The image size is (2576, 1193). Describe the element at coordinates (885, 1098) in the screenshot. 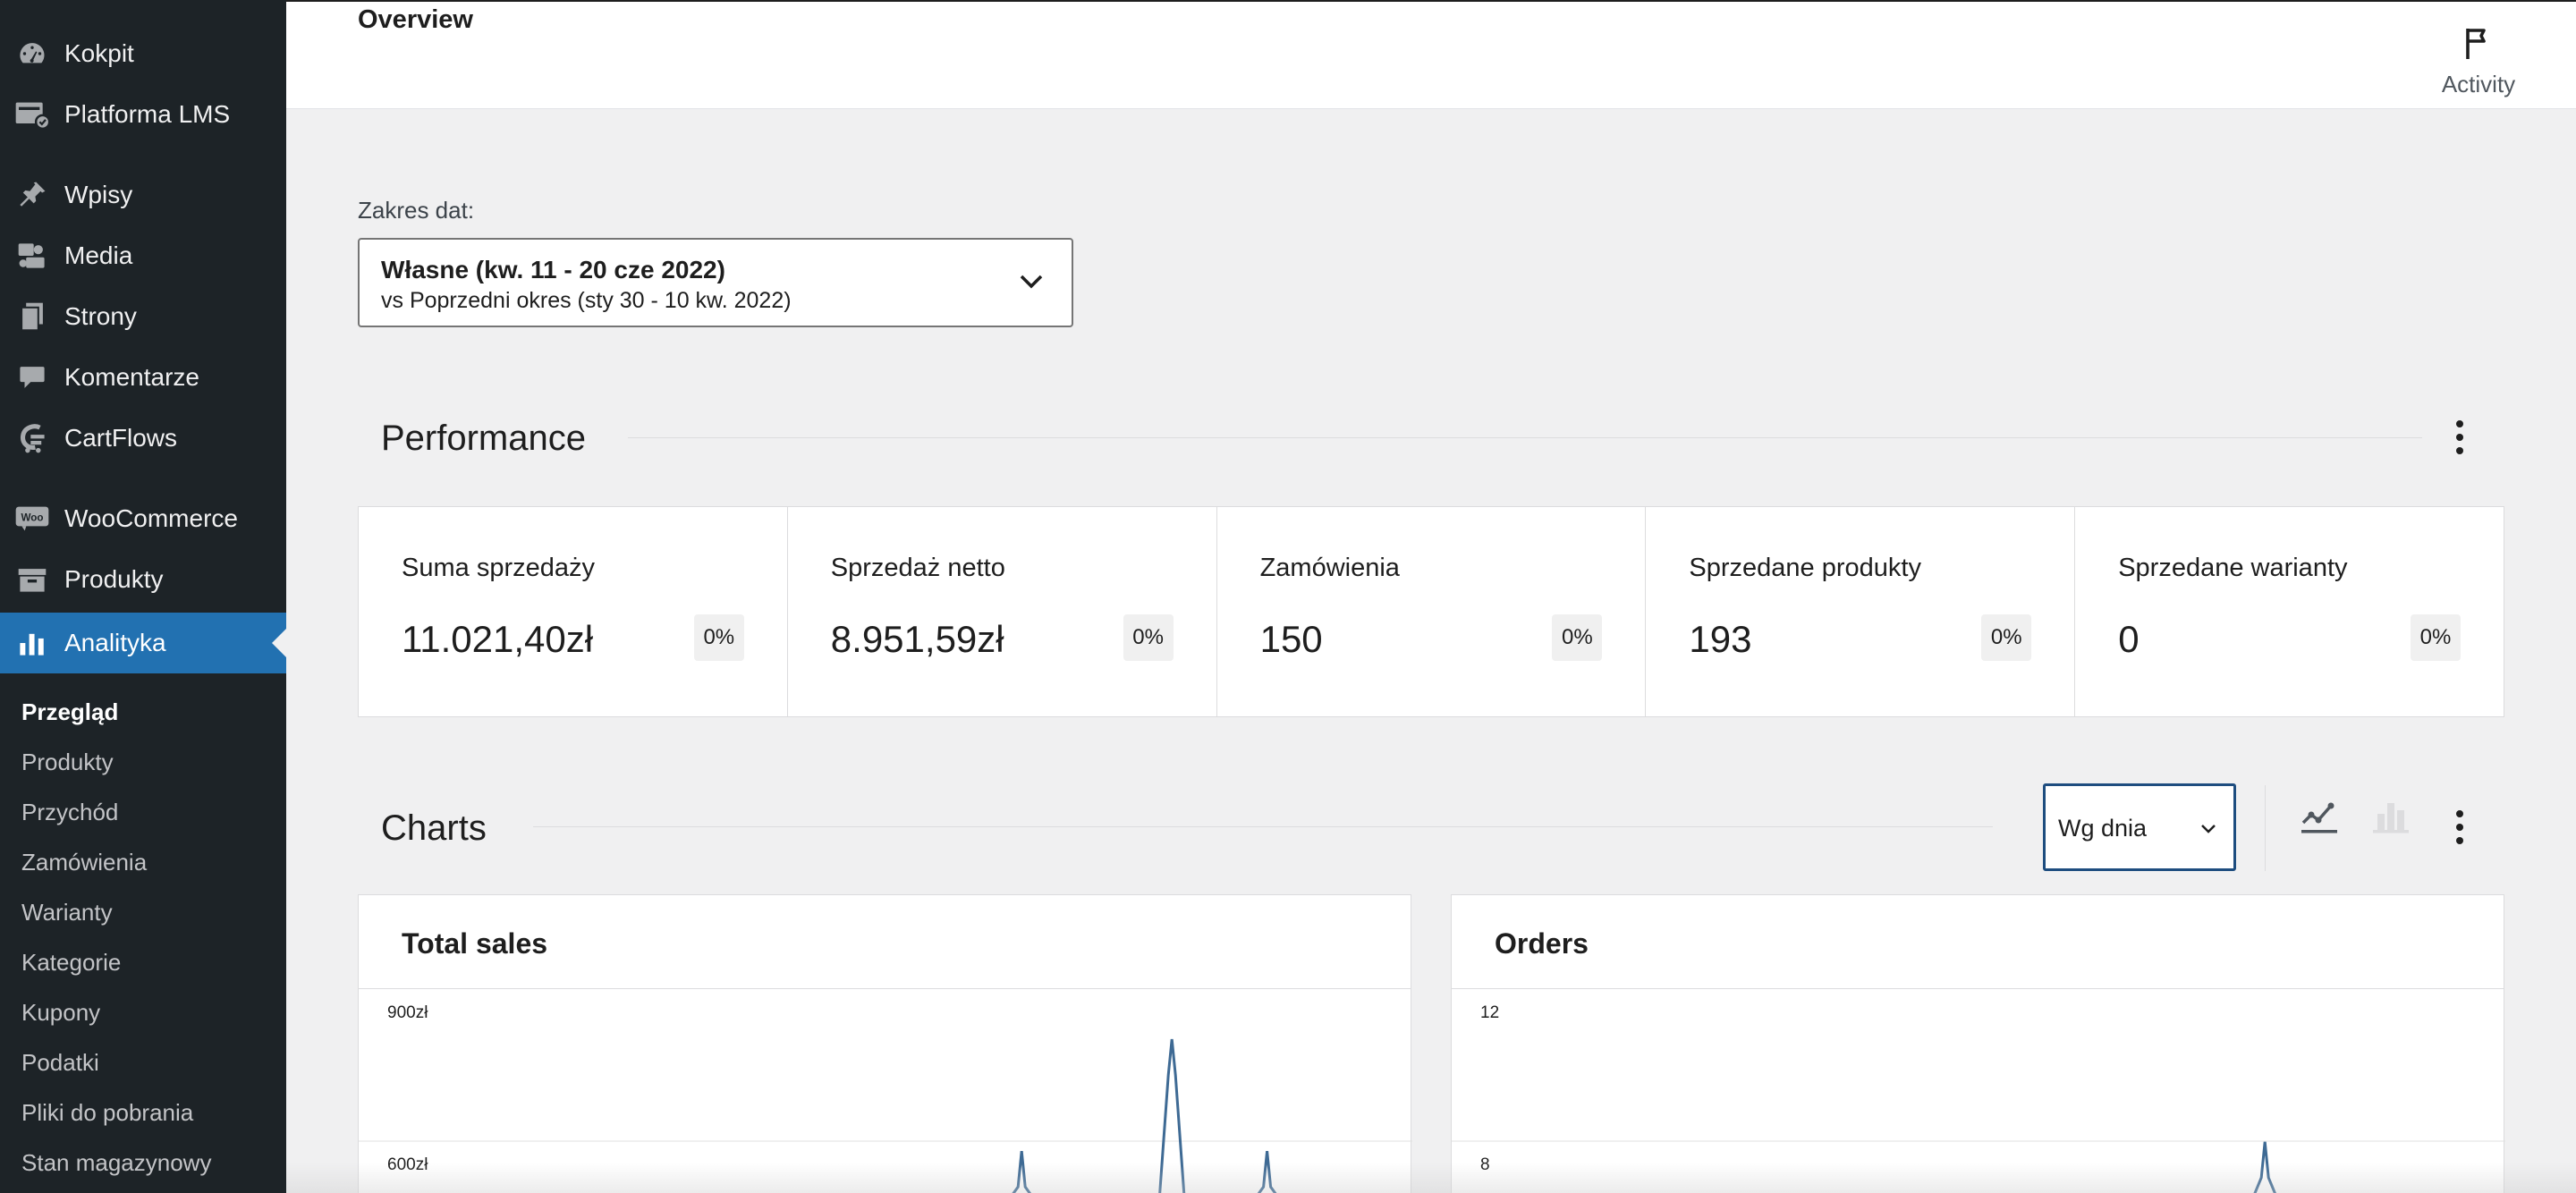

I see `total-sales-line-chart: 900zł 600zł` at that location.